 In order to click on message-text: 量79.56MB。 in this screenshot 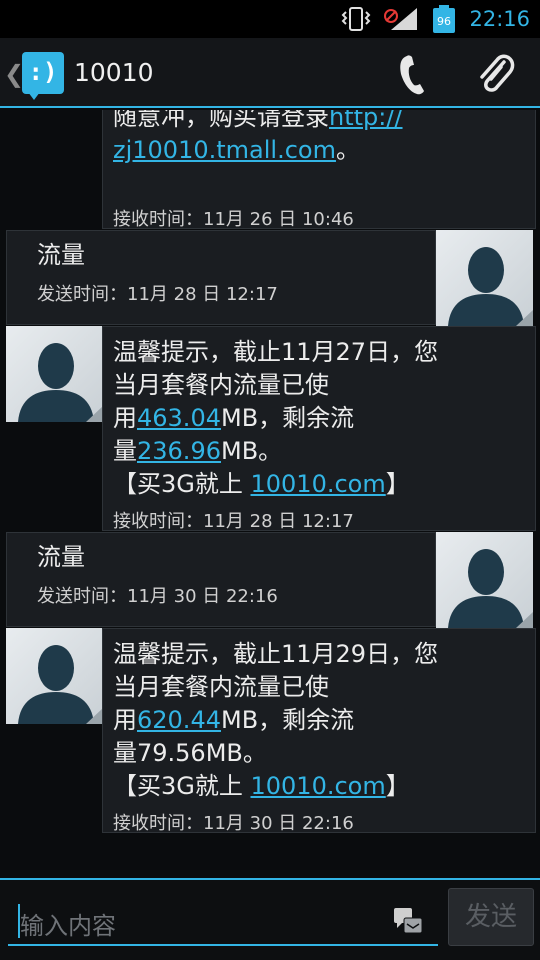, I will do `click(190, 753)`.